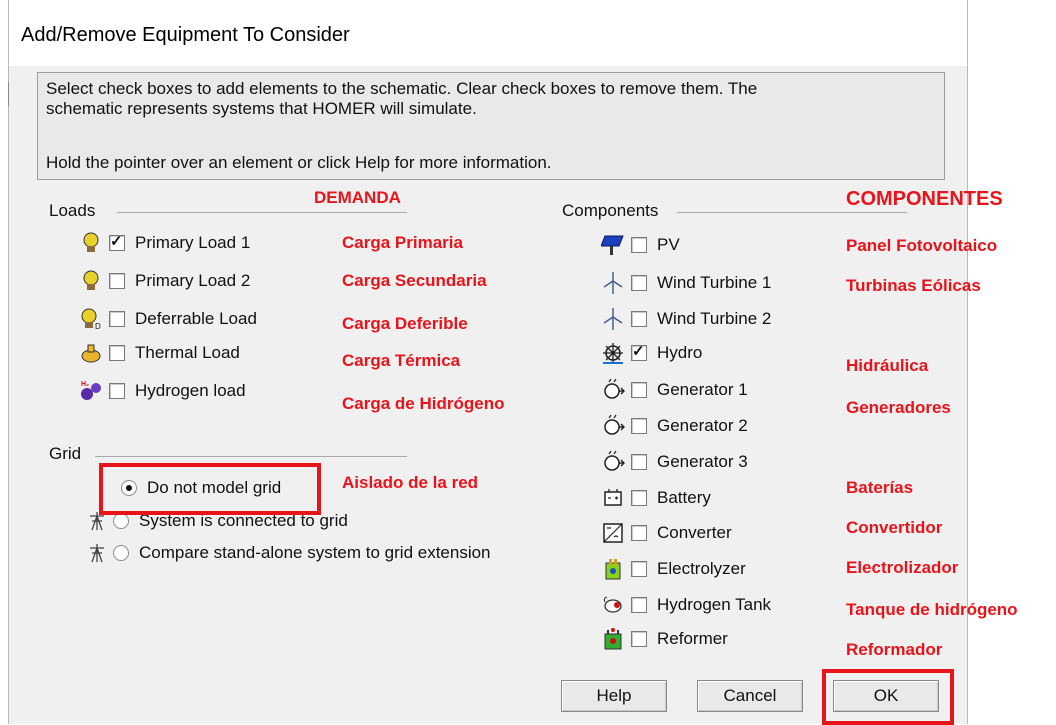  Describe the element at coordinates (922, 245) in the screenshot. I see `annotation-panel-fotovoltaico: Panel Fotovoltaico` at that location.